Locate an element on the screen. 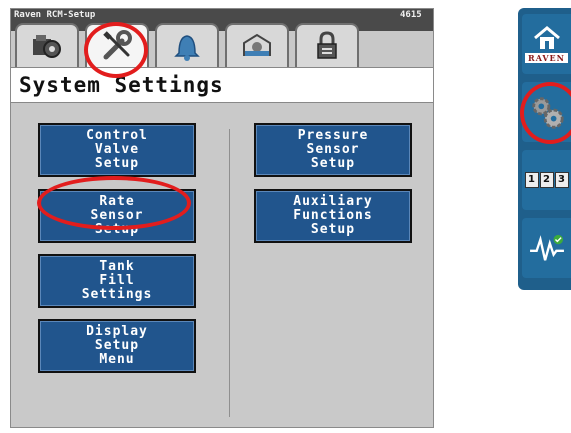  control-valve-setup-button: Control Valve Setup is located at coordinates (117, 150).